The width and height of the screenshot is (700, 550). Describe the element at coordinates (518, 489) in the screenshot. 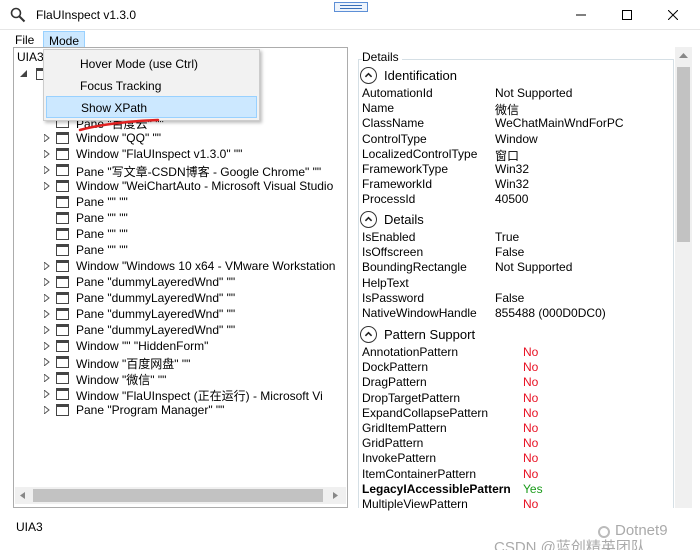

I see `property-row: LegacyIAccessiblePattern Yes` at that location.